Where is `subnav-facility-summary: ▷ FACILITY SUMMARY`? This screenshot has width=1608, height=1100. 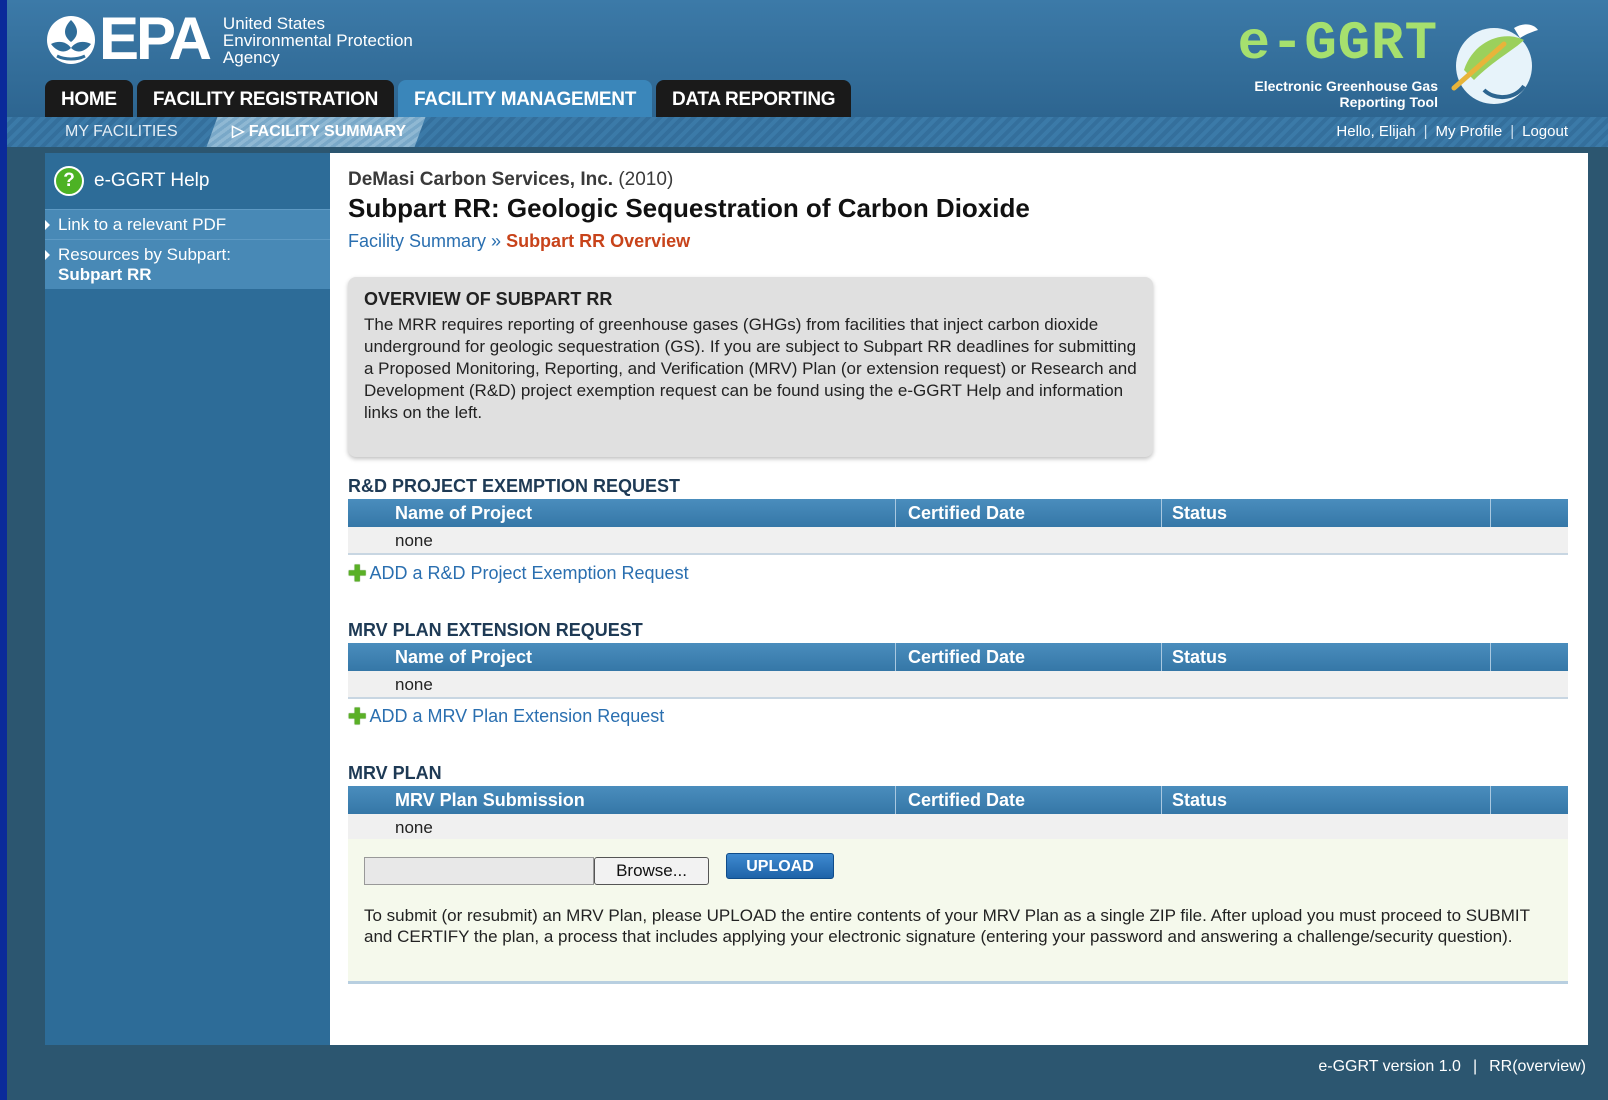 subnav-facility-summary: ▷ FACILITY SUMMARY is located at coordinates (316, 132).